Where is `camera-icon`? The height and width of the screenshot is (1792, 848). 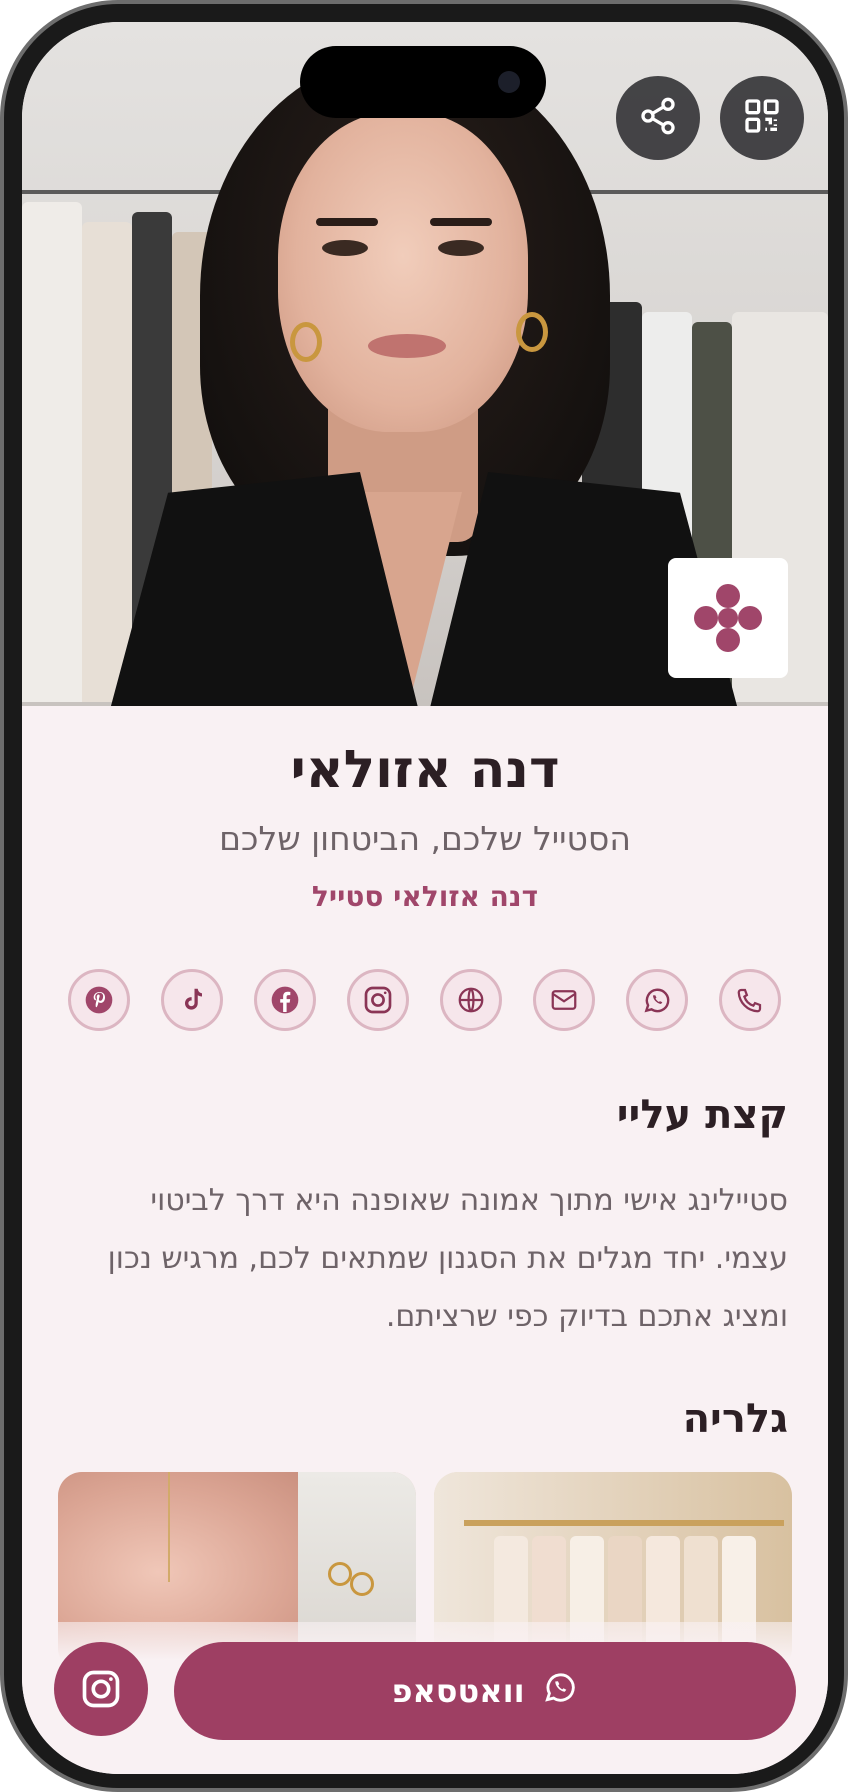
camera-icon is located at coordinates (509, 82).